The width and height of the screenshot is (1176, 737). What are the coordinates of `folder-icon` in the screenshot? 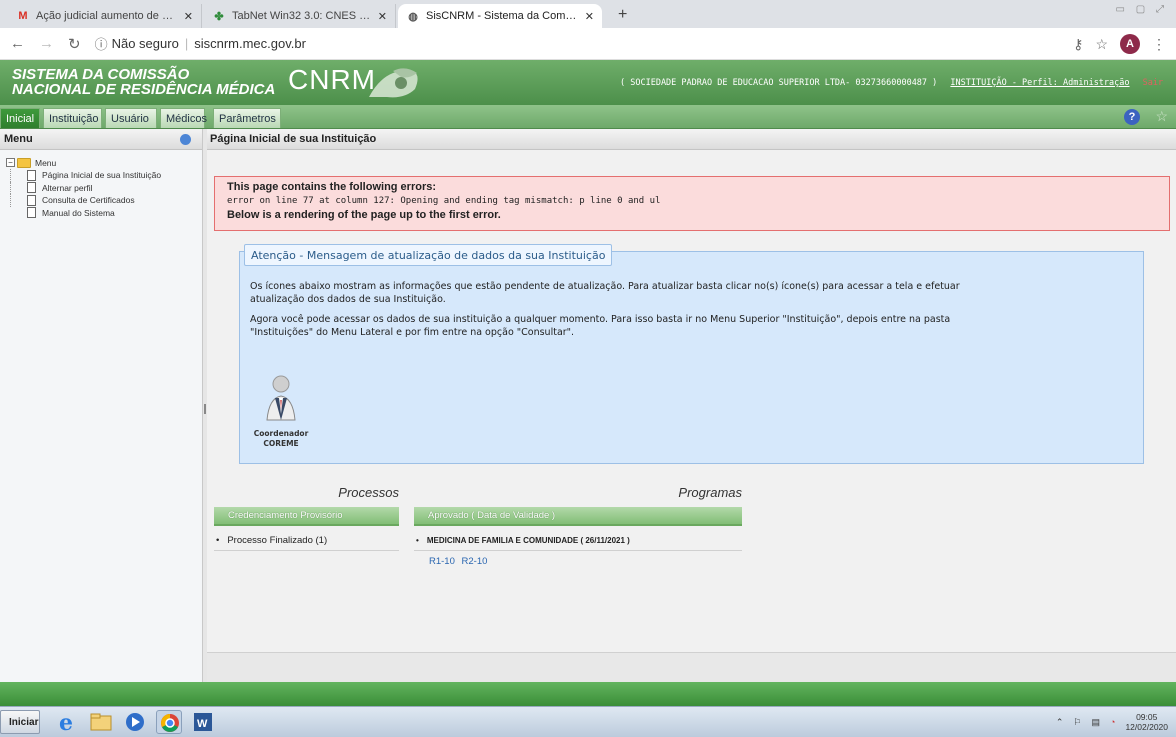 It's located at (24, 162).